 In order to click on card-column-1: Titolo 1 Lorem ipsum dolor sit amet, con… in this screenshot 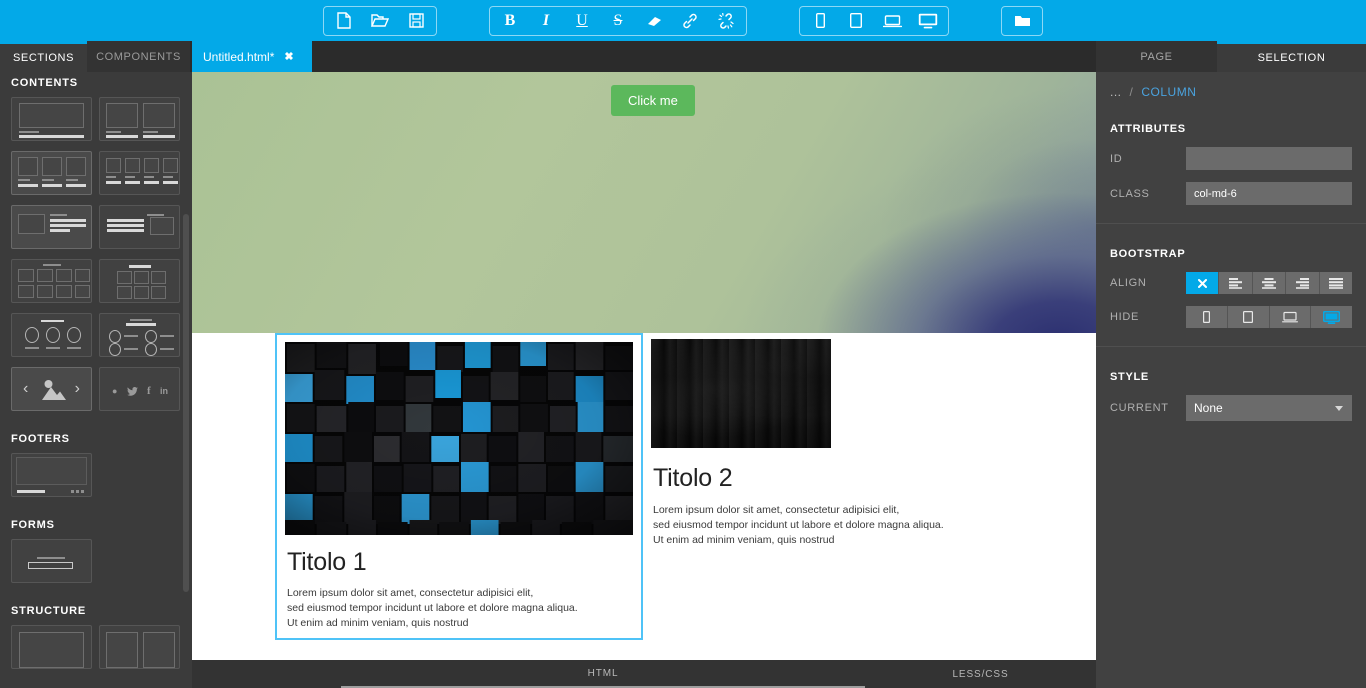, I will do `click(459, 486)`.